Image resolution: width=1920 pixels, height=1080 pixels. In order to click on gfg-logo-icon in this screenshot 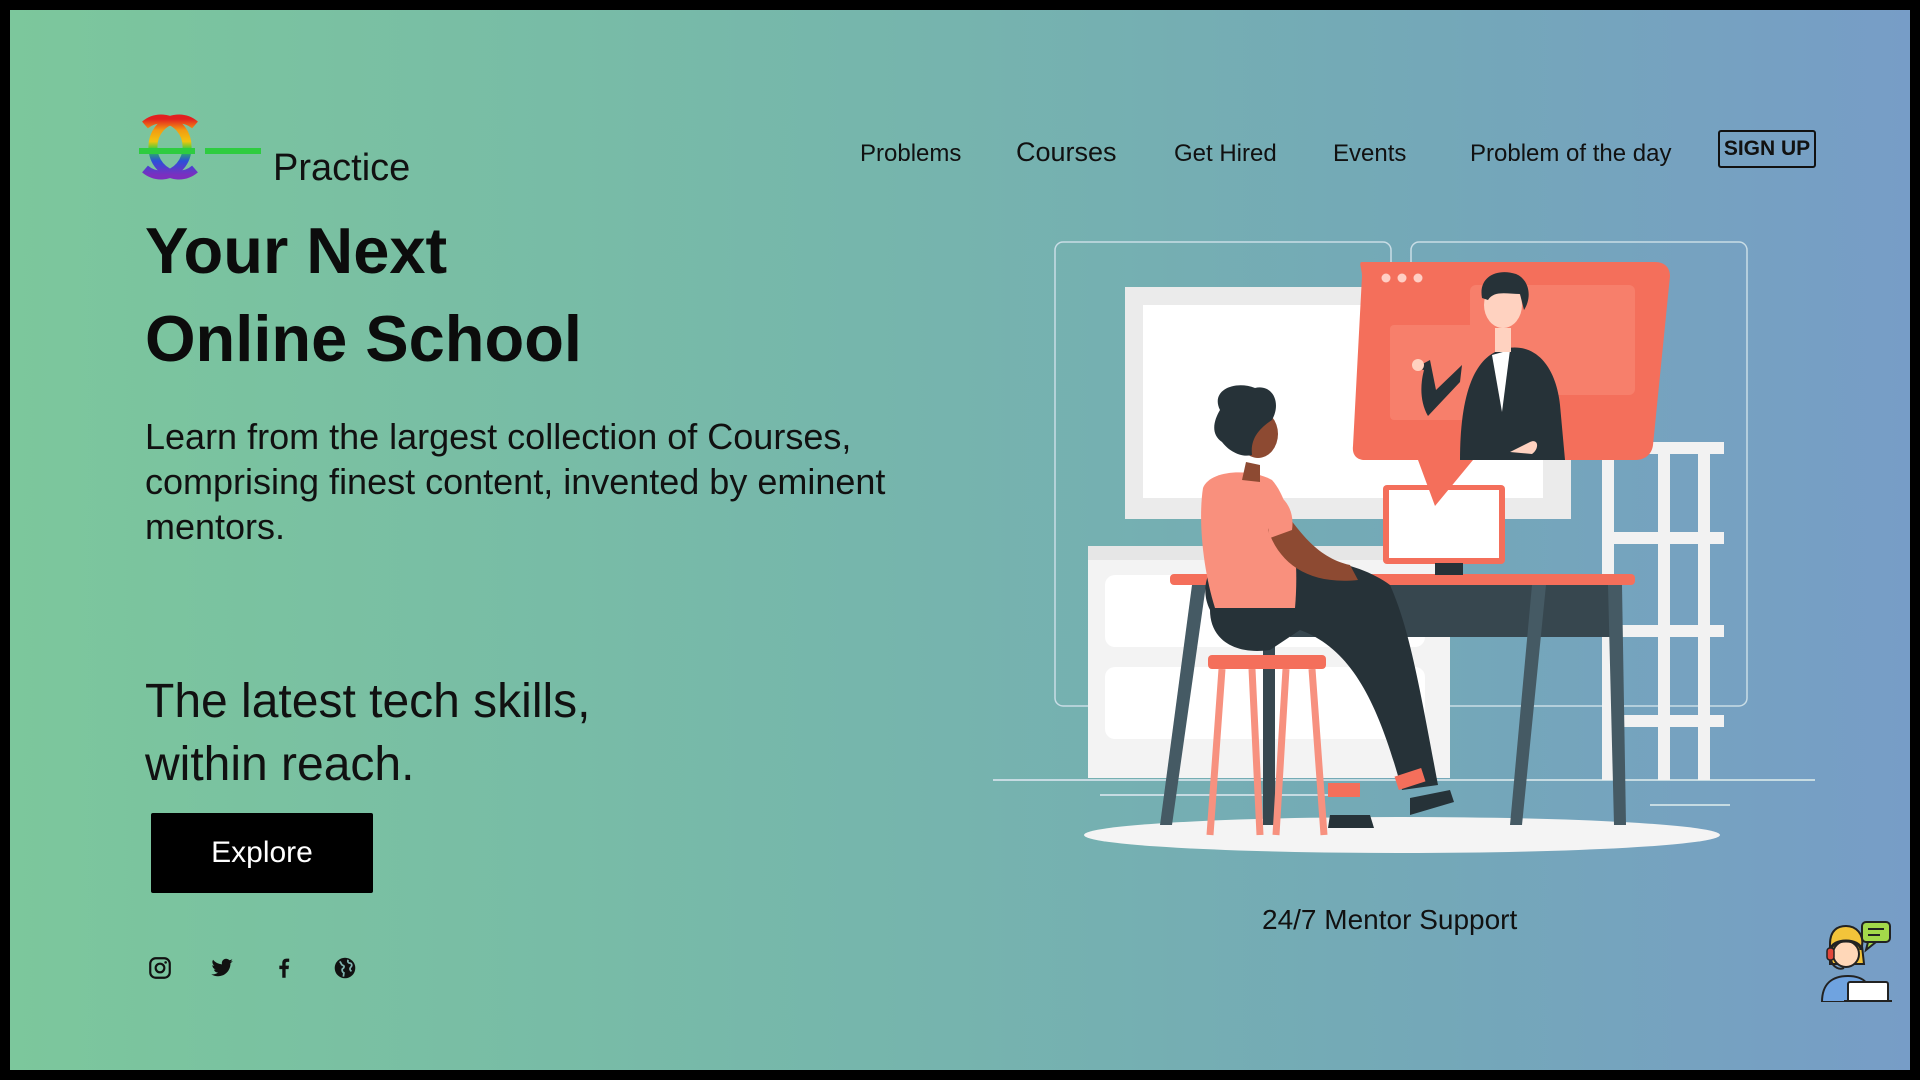, I will do `click(200, 153)`.